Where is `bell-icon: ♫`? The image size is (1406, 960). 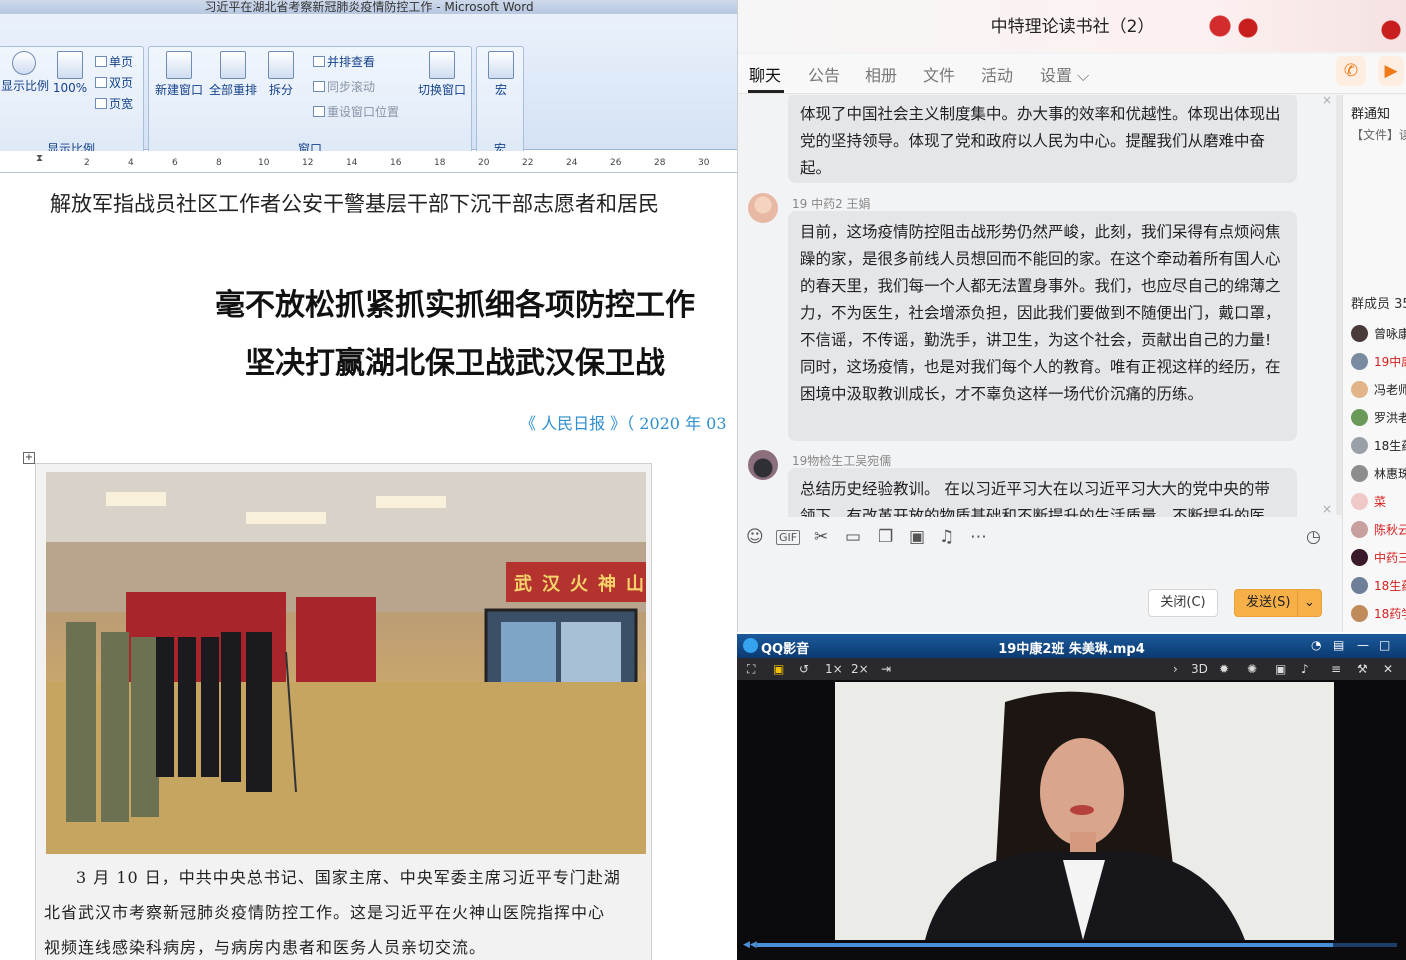 bell-icon: ♫ is located at coordinates (946, 537).